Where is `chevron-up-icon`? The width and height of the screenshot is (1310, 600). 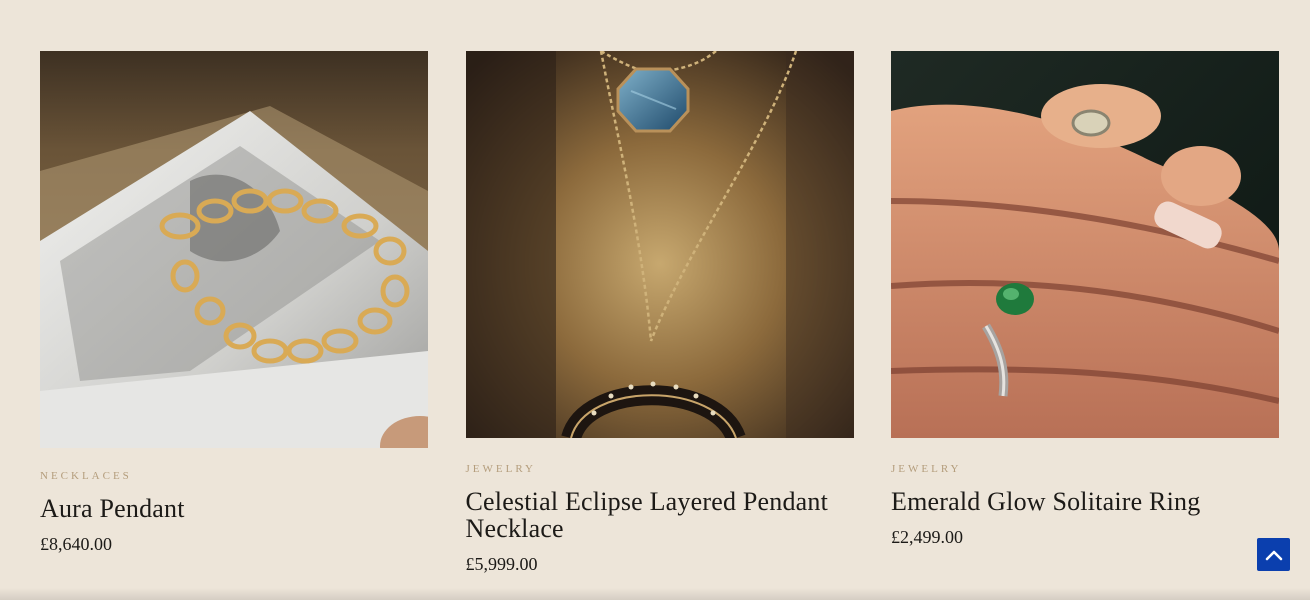
chevron-up-icon is located at coordinates (1273, 555).